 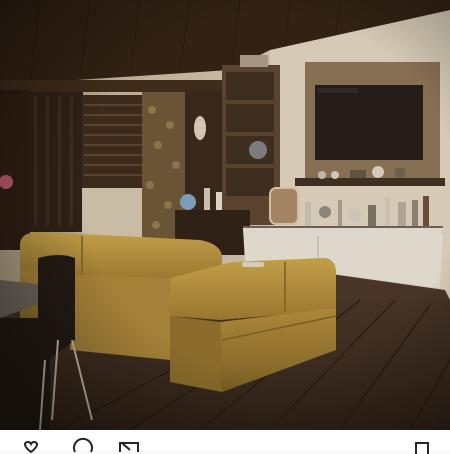 What do you see at coordinates (422, 448) in the screenshot?
I see `bookmark-icon` at bounding box center [422, 448].